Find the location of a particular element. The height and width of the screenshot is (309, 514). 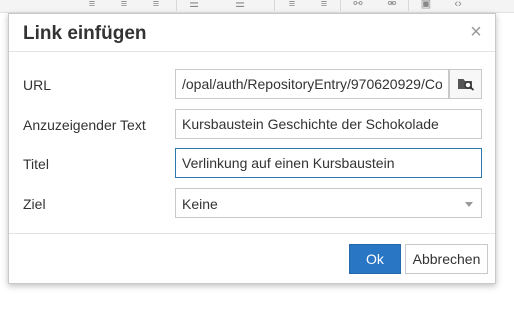

url-field is located at coordinates (312, 84).